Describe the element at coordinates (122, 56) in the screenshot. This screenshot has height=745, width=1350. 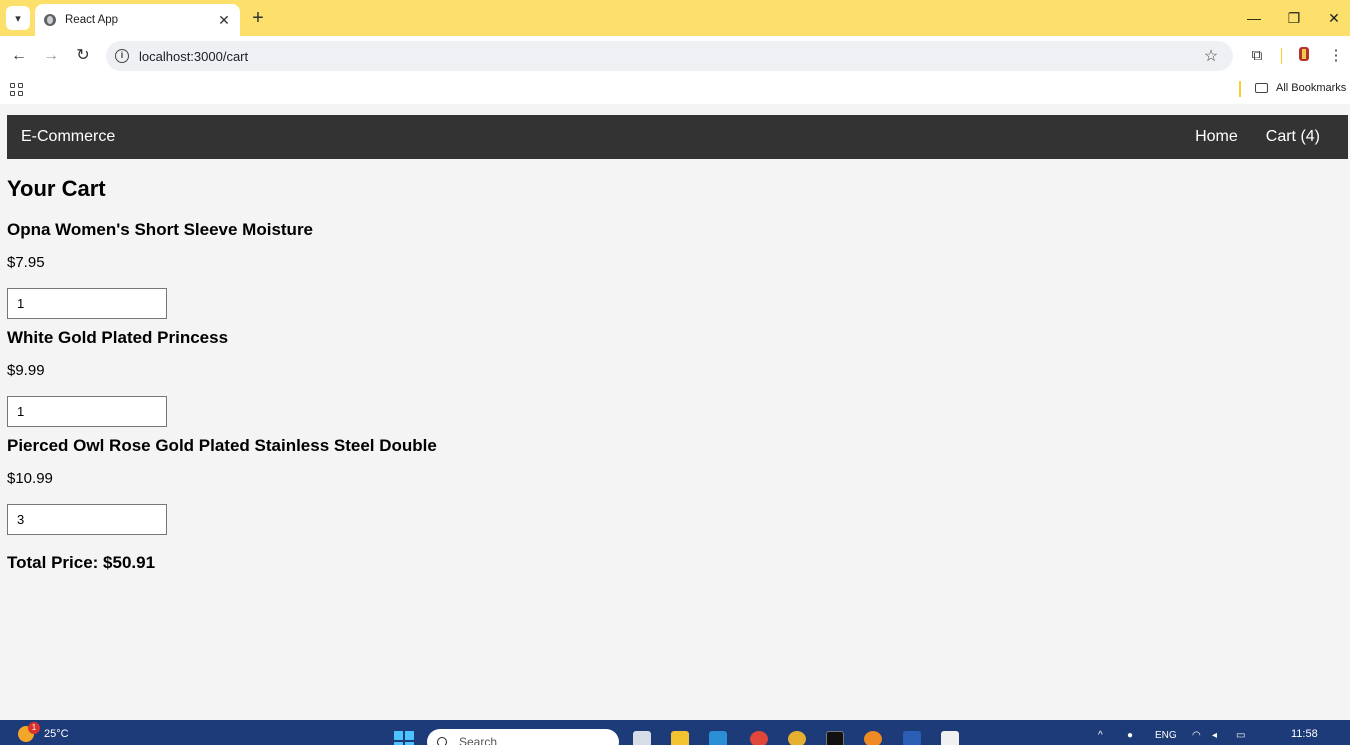
I see `site-info-icon: i` at that location.